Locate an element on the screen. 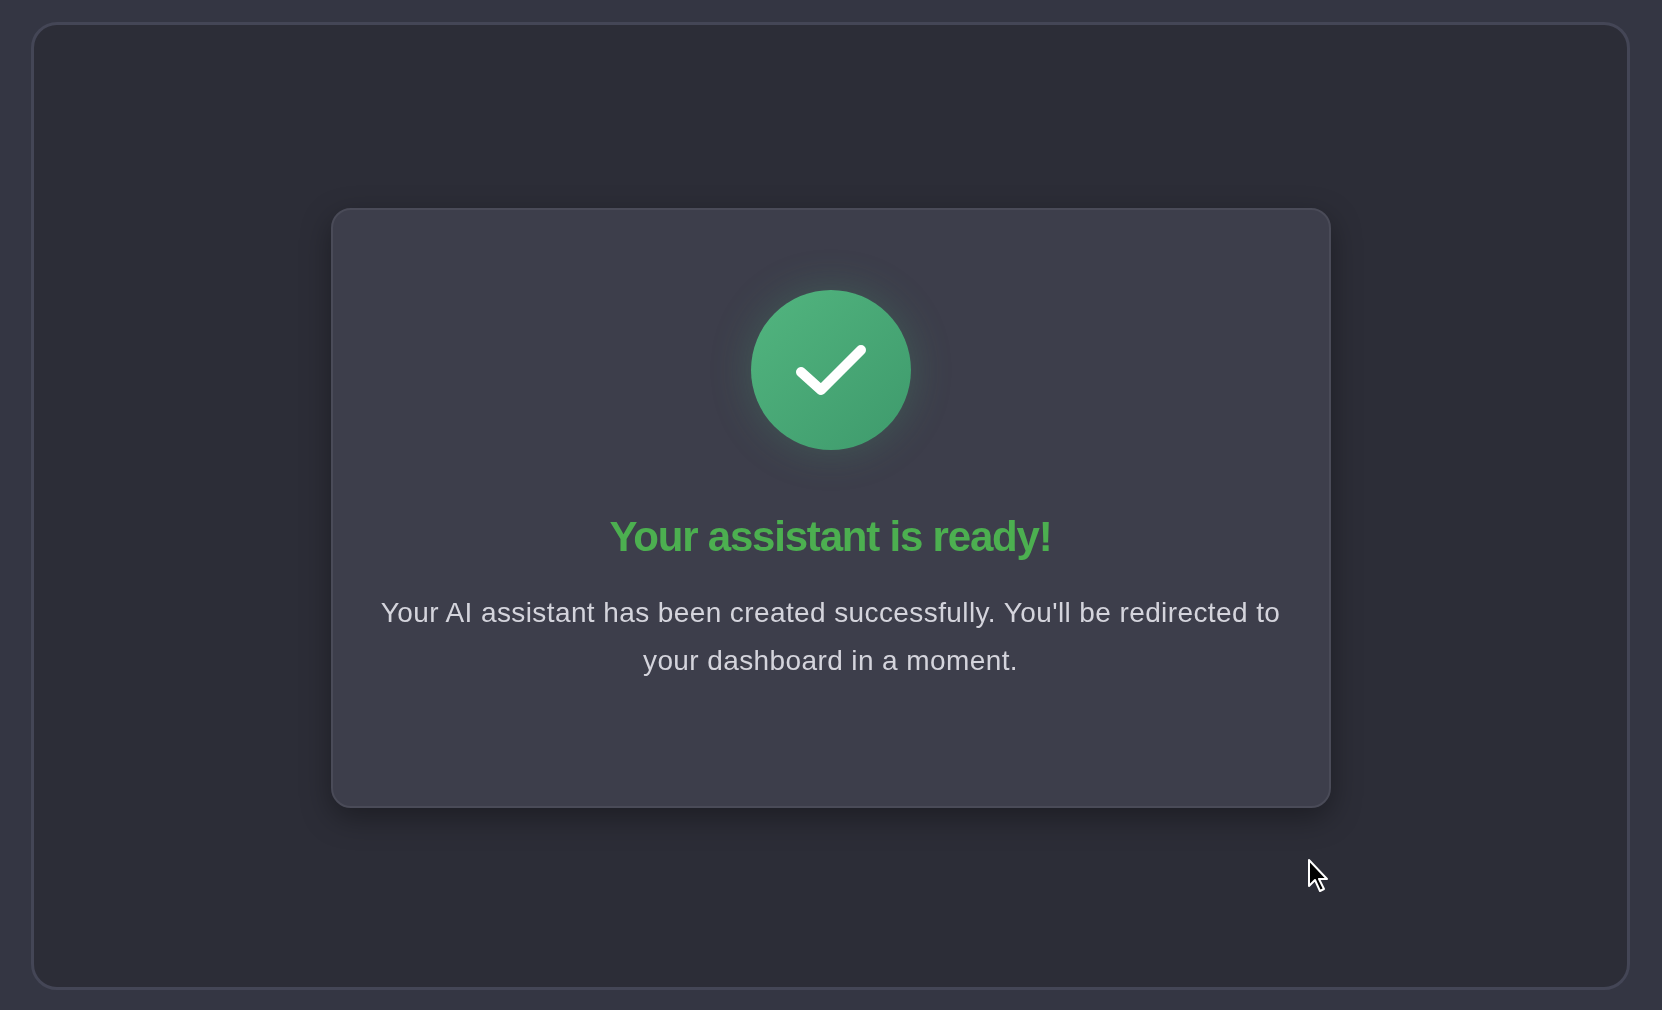 This screenshot has width=1662, height=1010. cursor-icon is located at coordinates (1319, 876).